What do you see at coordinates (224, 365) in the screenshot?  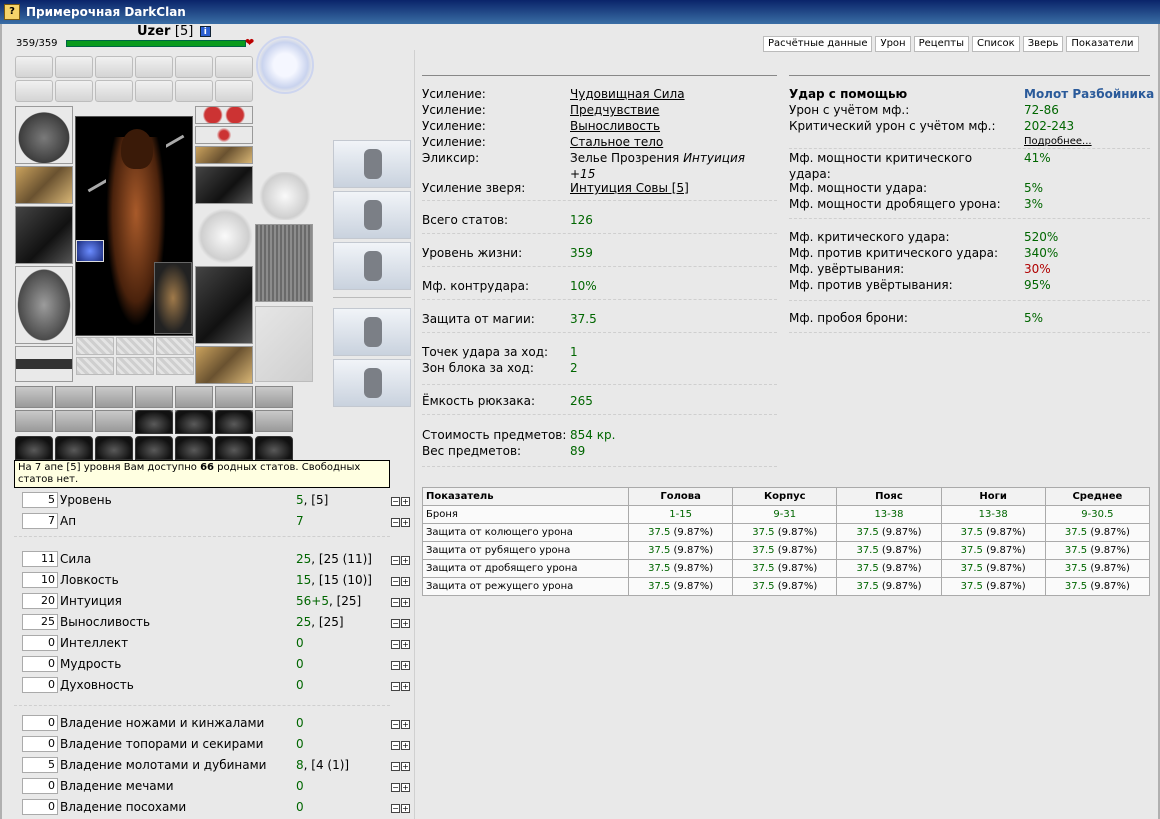 I see `boots-slot` at bounding box center [224, 365].